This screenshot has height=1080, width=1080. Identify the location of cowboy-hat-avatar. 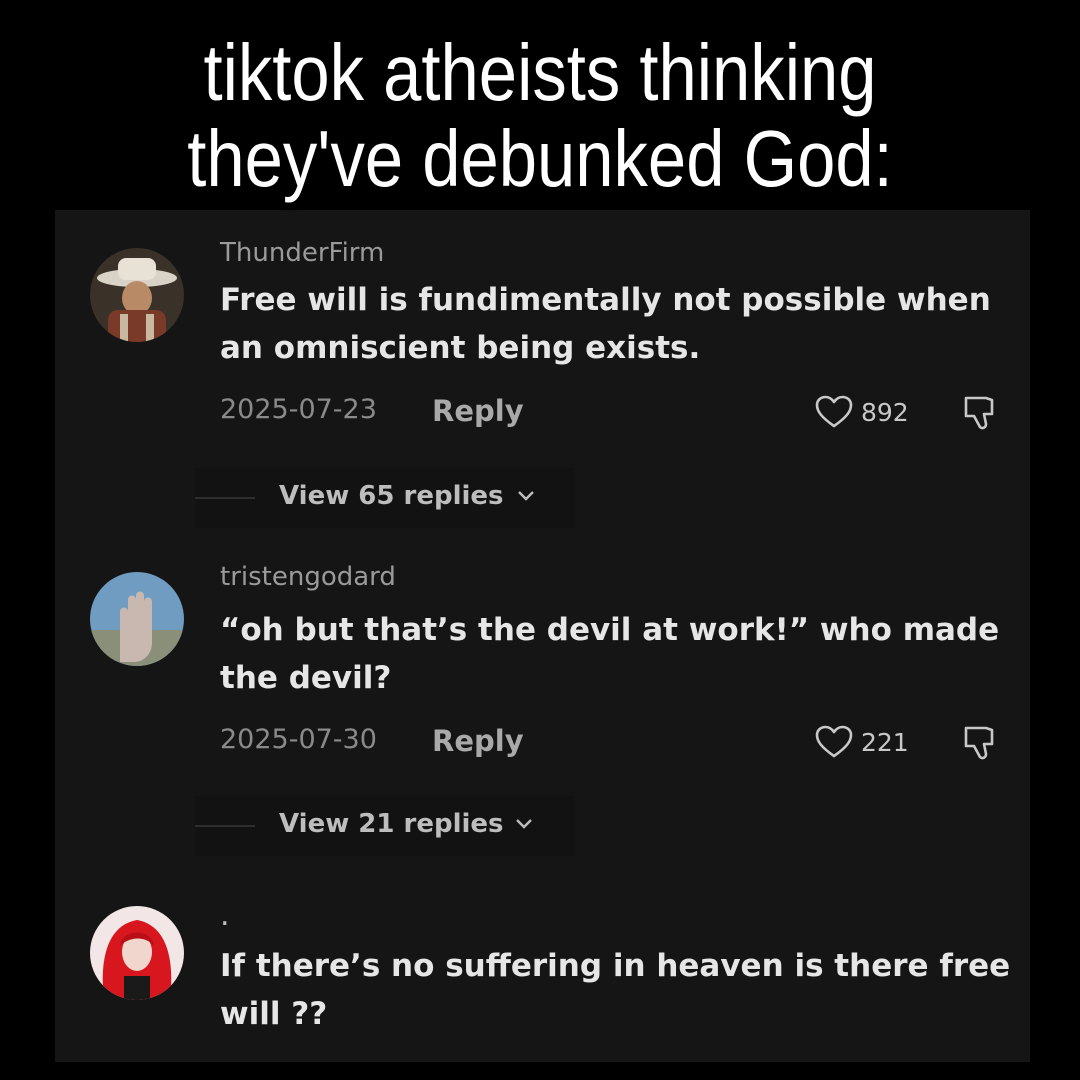
(137, 295).